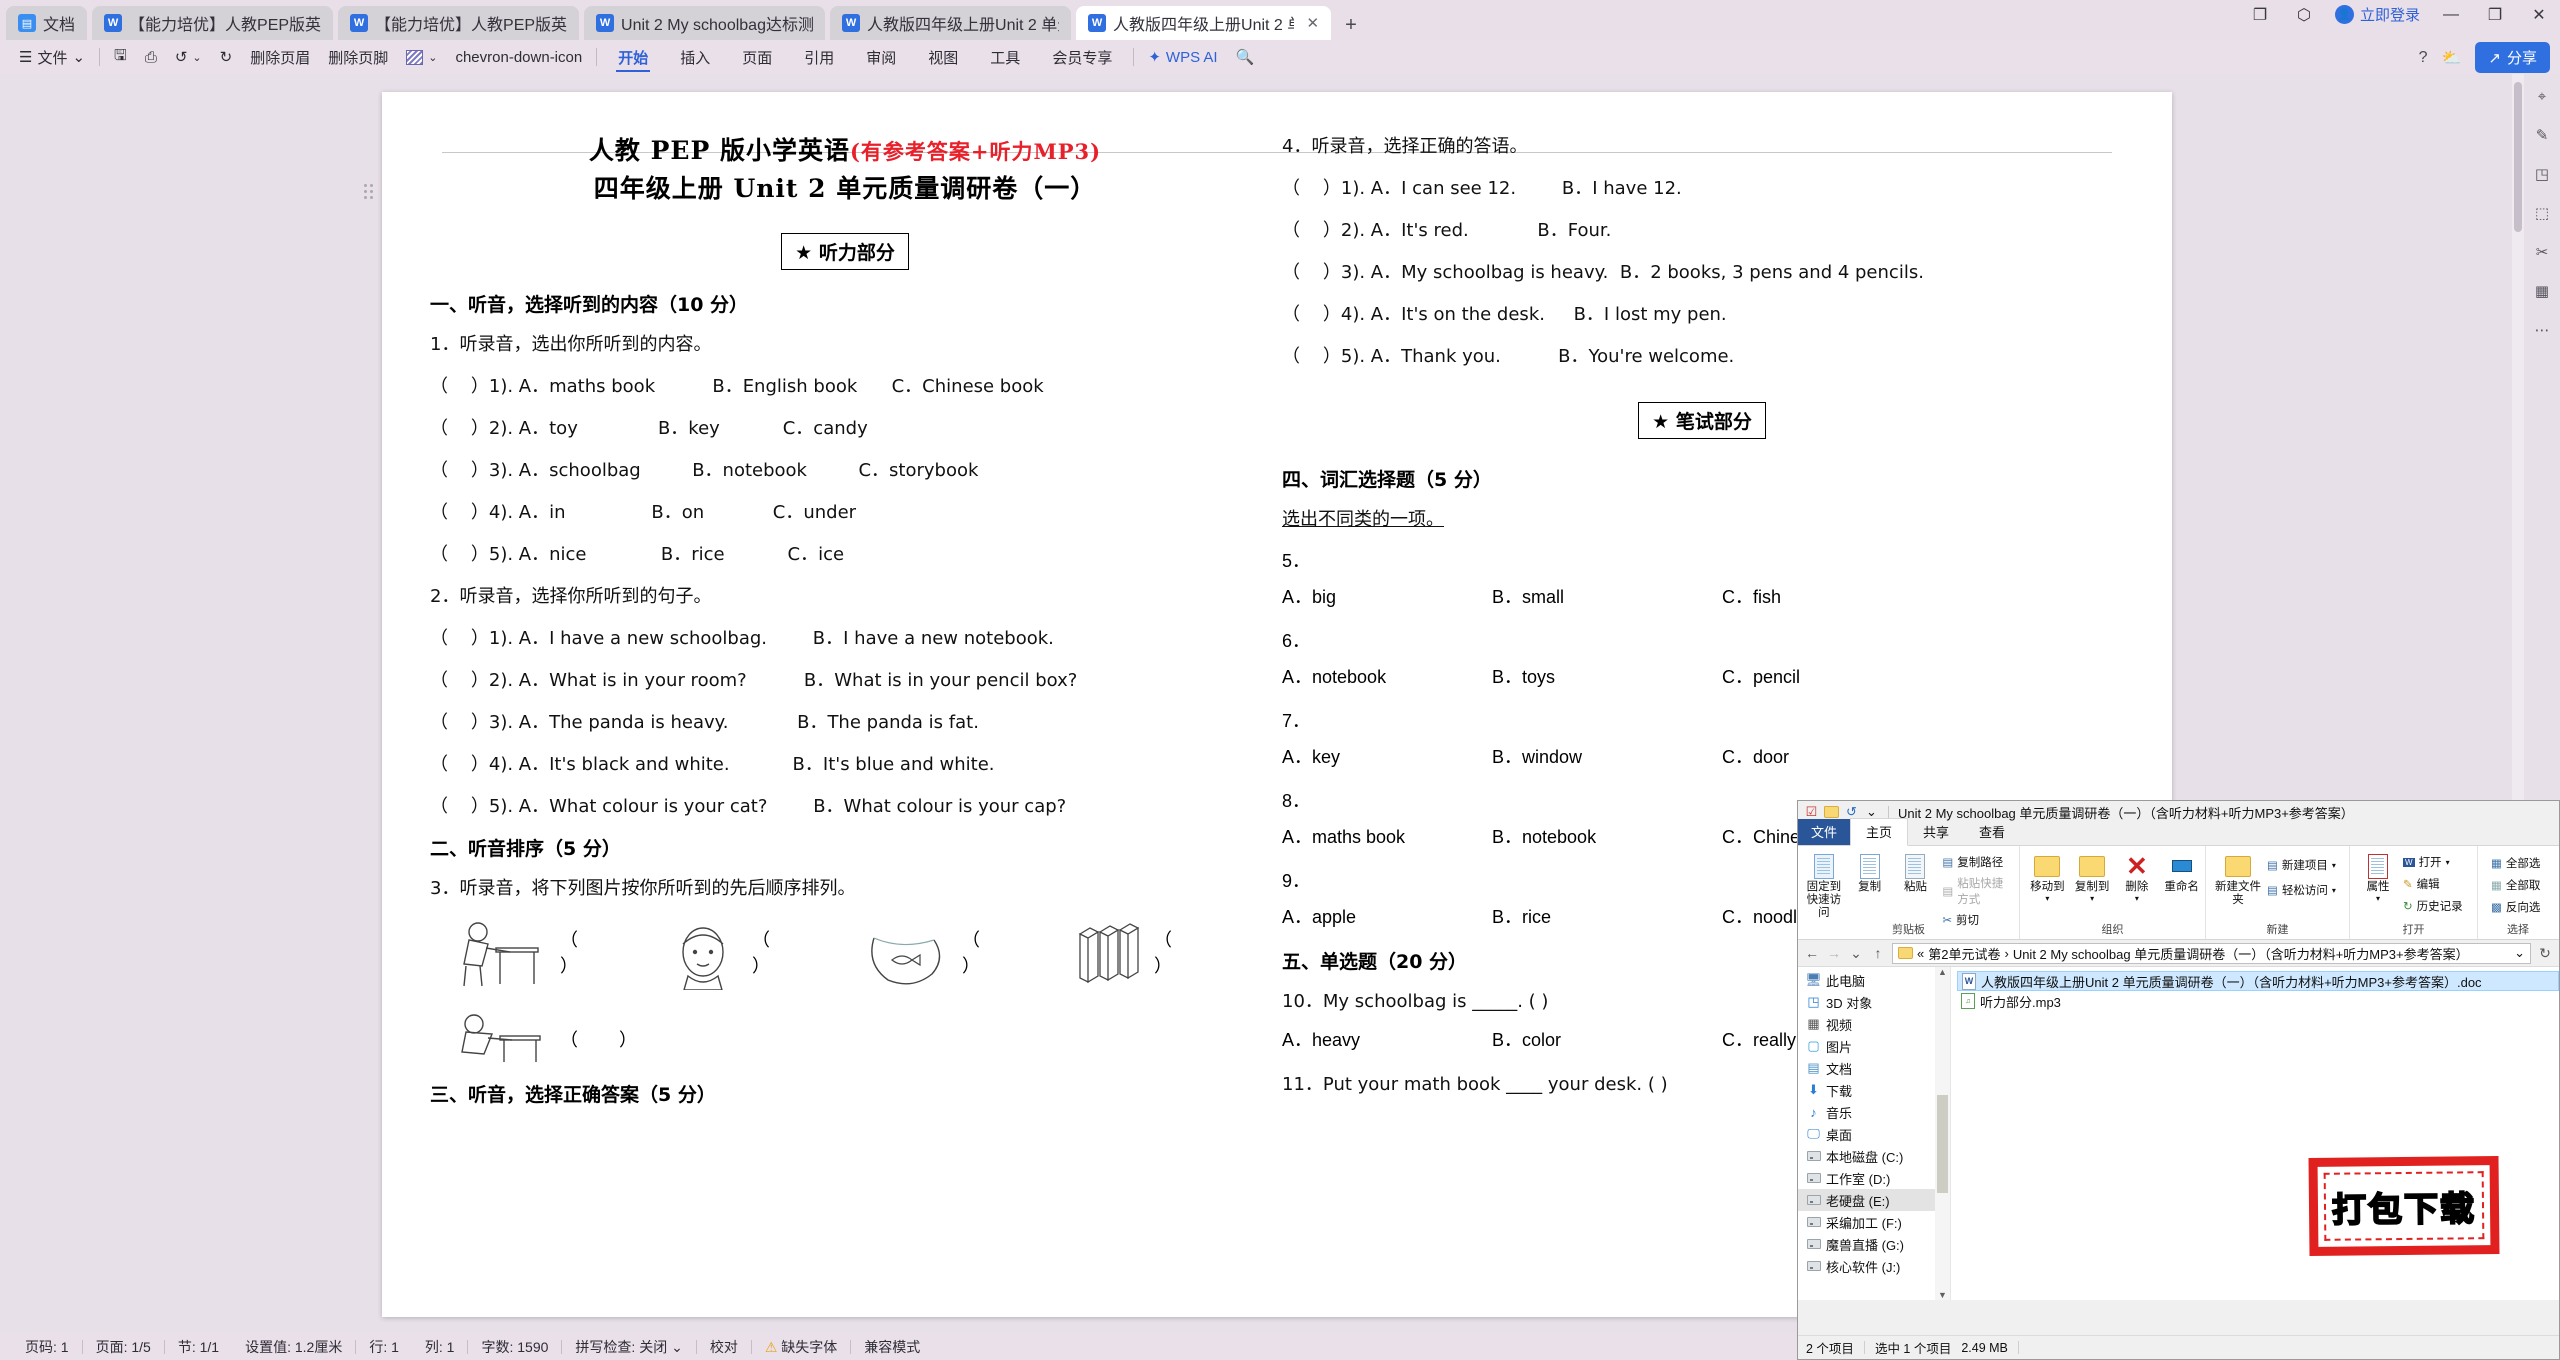 The height and width of the screenshot is (1360, 2560). I want to click on table-icon: ▦, so click(2542, 291).